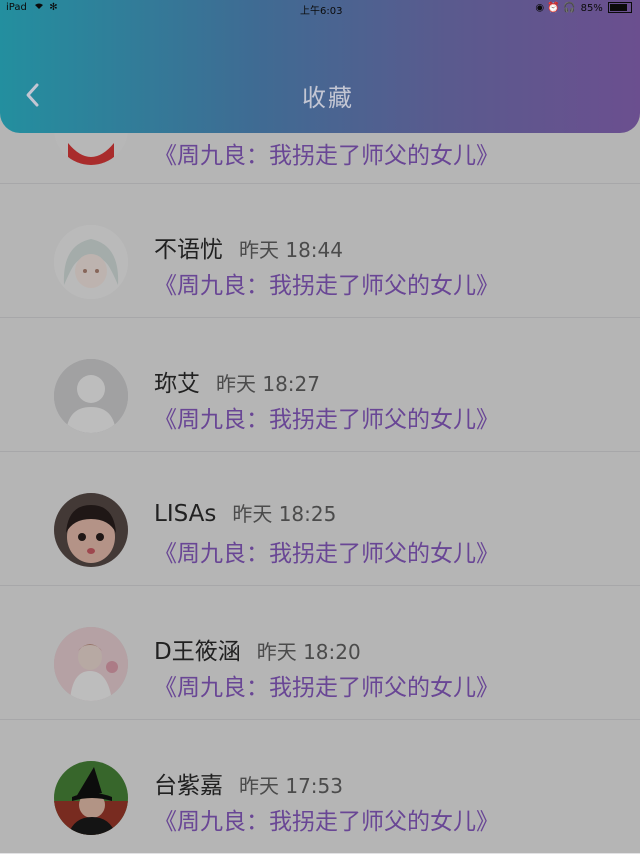 Image resolution: width=640 pixels, height=854 pixels. Describe the element at coordinates (16, 7) in the screenshot. I see `device-label: iPad` at that location.